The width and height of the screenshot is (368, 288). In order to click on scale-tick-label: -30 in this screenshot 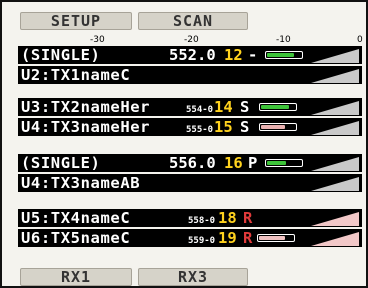, I will do `click(97, 40)`.